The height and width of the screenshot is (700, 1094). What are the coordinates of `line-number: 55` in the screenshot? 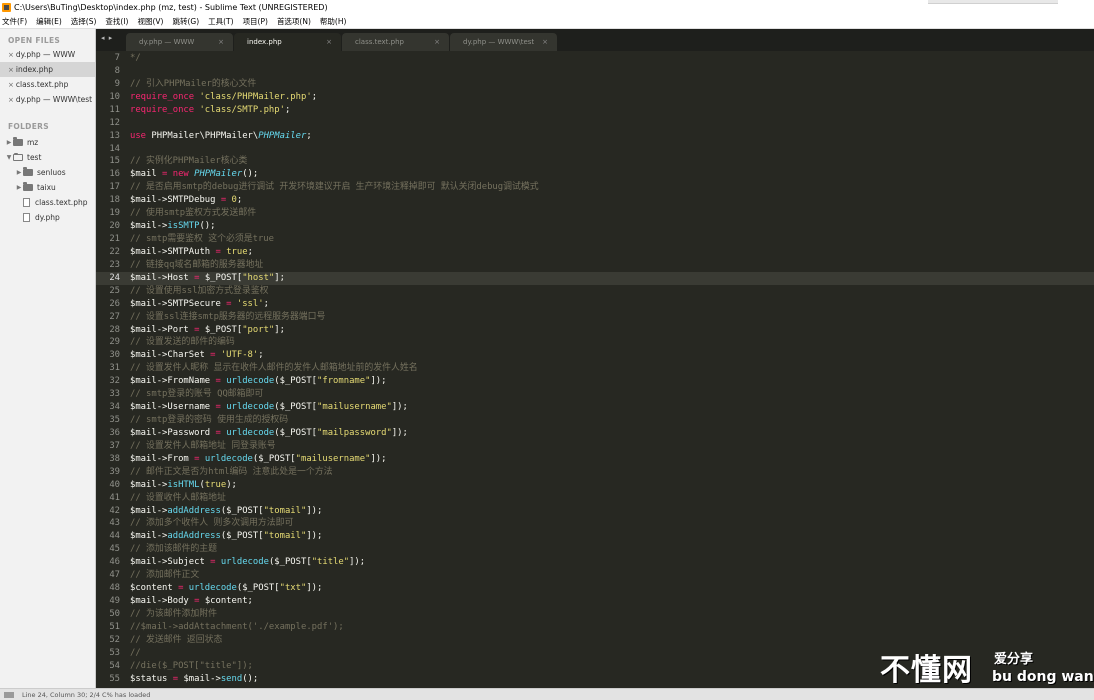 It's located at (114, 678).